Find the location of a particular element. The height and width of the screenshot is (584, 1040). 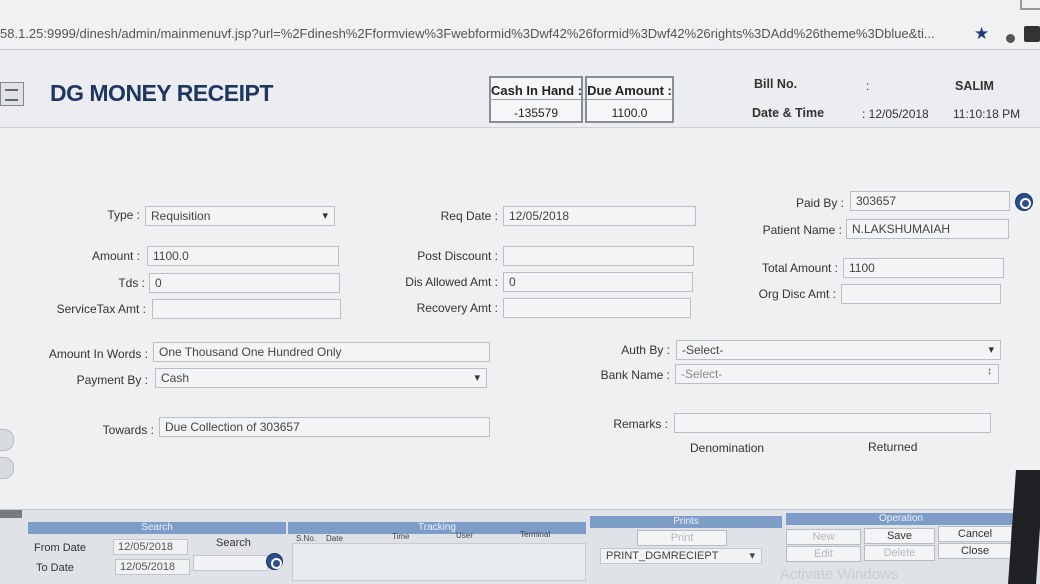

bill-no-label: Bill No. is located at coordinates (776, 84).